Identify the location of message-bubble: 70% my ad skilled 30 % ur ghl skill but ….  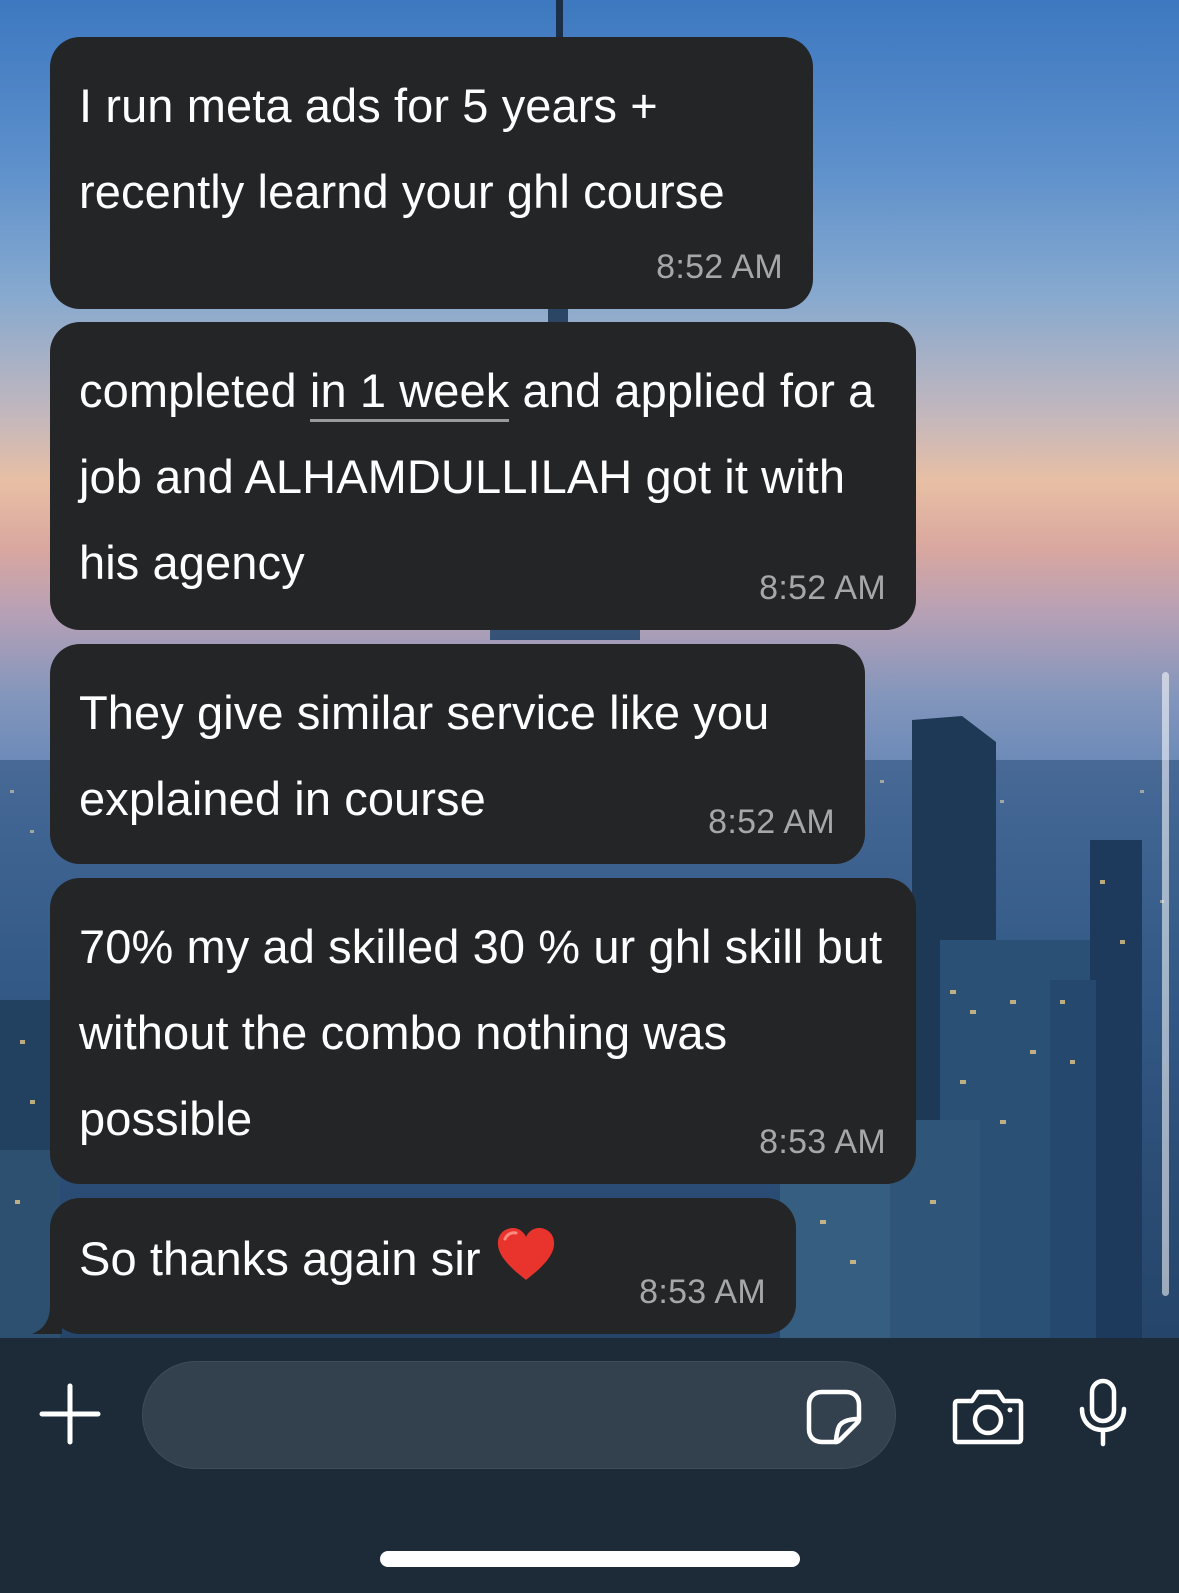
(483, 1031).